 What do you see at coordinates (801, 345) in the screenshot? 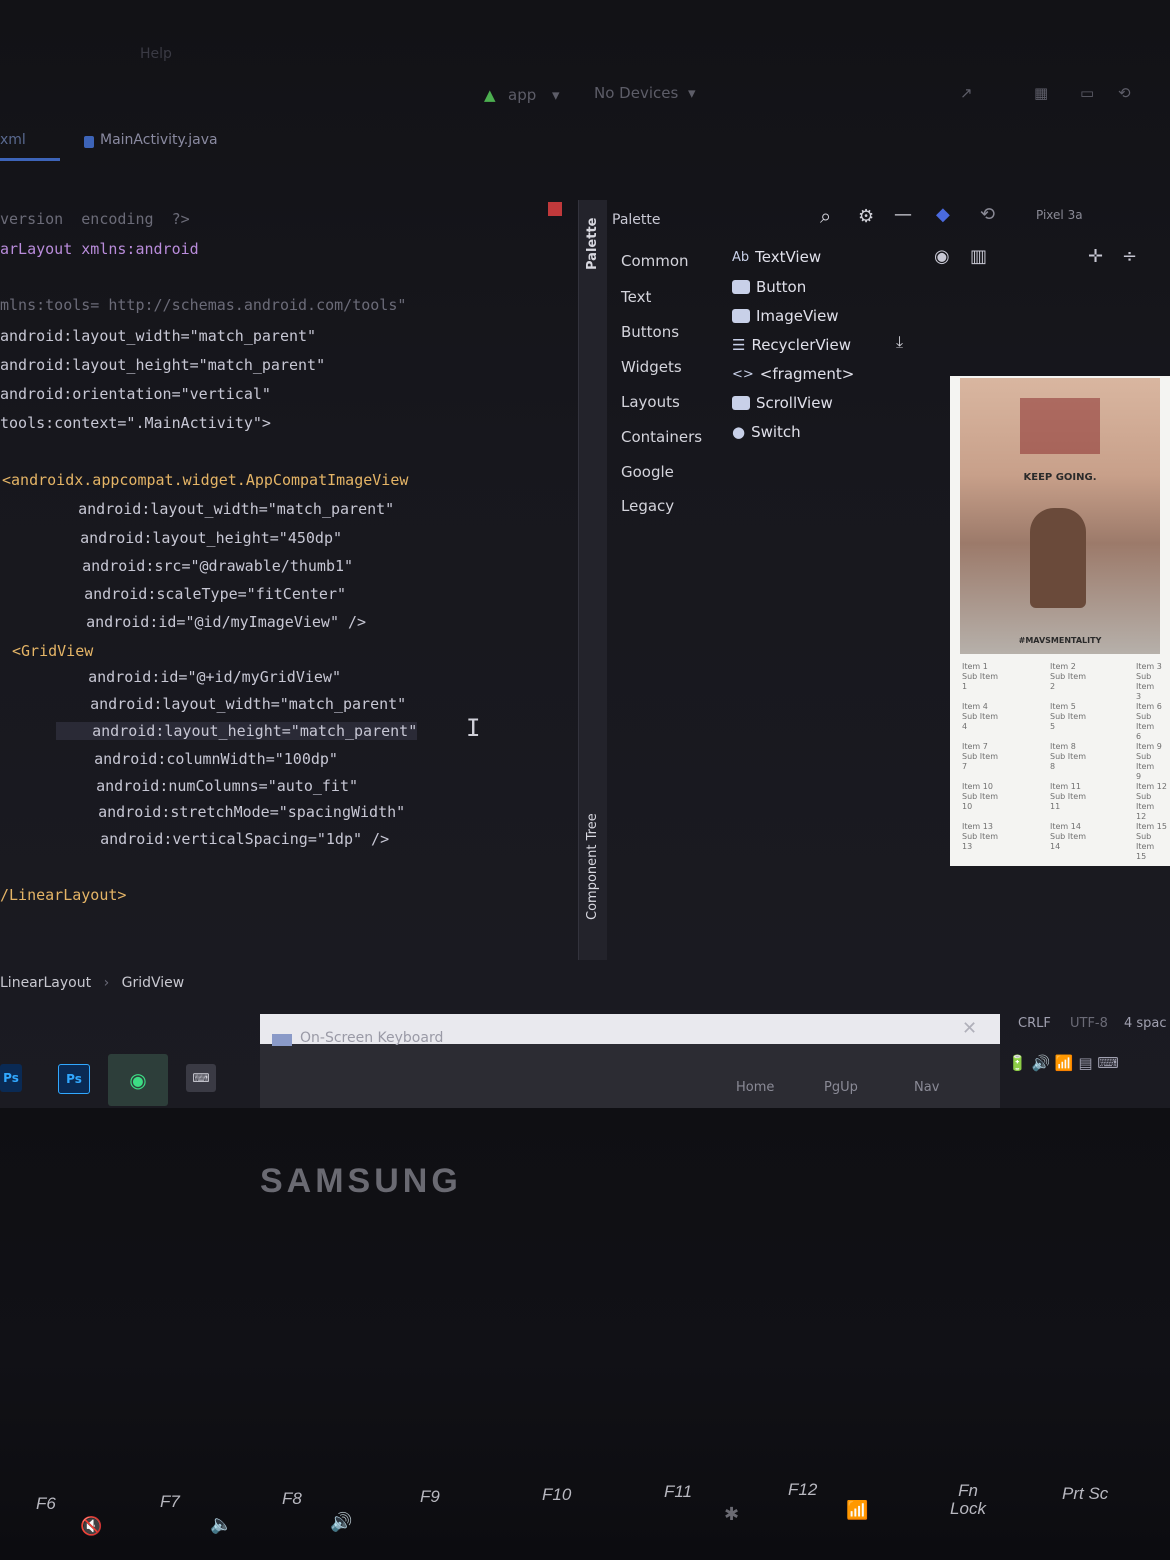
I see `palette-item-label: RecyclerView` at bounding box center [801, 345].